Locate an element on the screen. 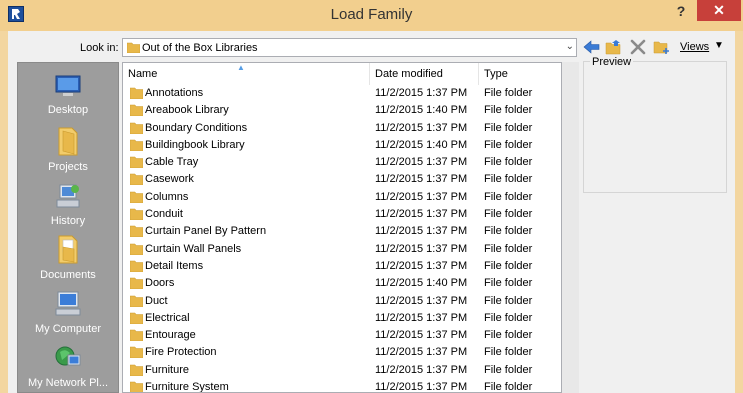 The image size is (743, 393). file-name: Entourage is located at coordinates (170, 335).